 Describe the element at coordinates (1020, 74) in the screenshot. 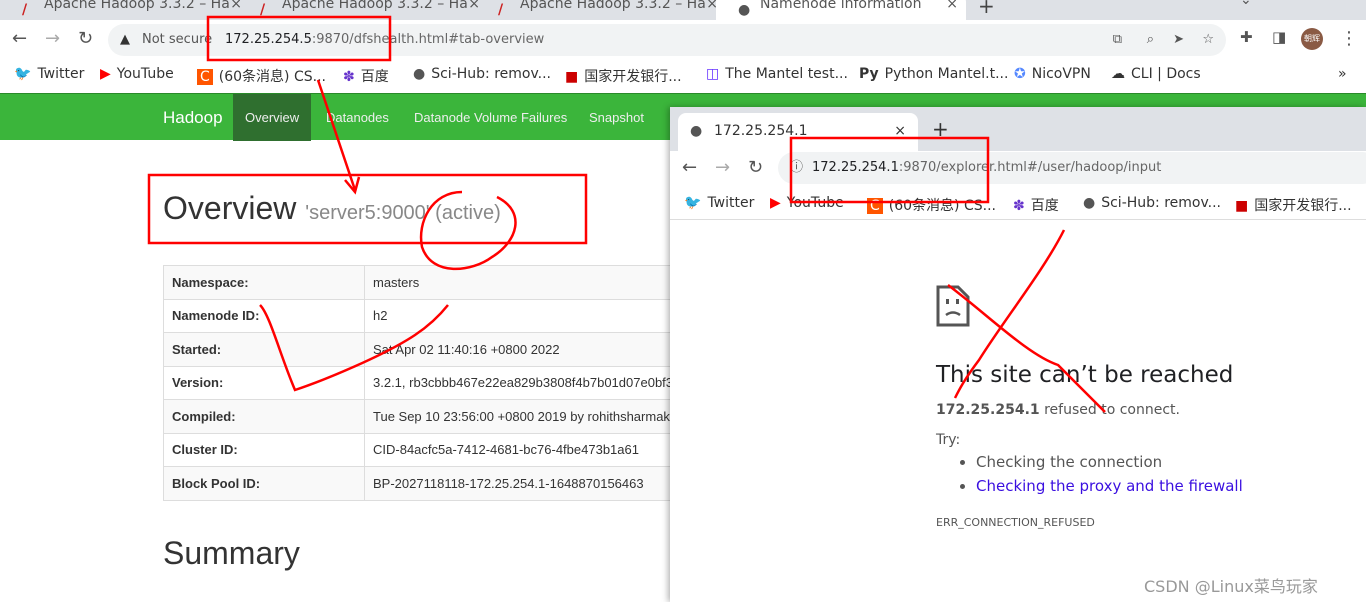

I see `vpn-icon: ✪` at that location.